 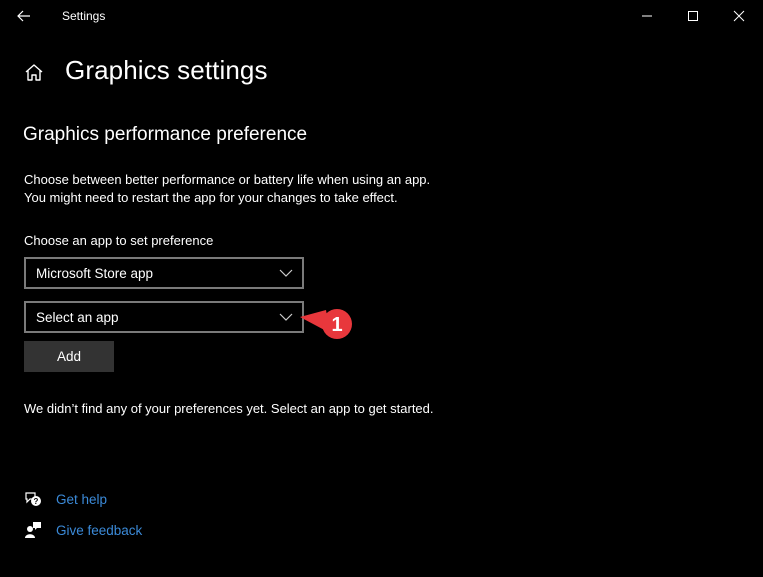 I want to click on get-help-link: ? Get help, so click(x=65, y=499).